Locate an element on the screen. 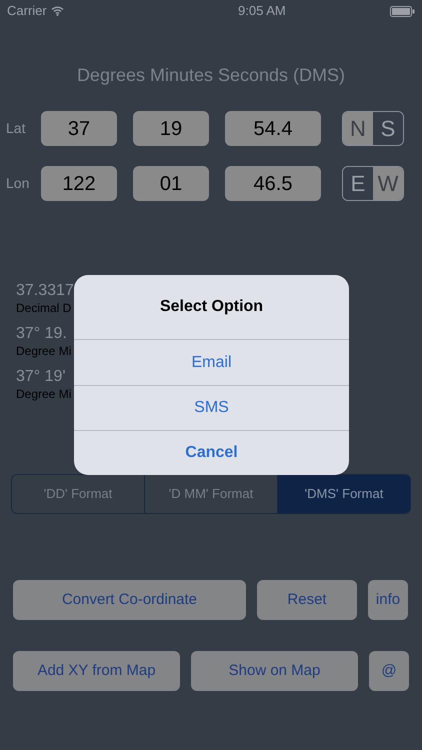 The height and width of the screenshot is (750, 422). result-caption: Decimal D is located at coordinates (44, 308).